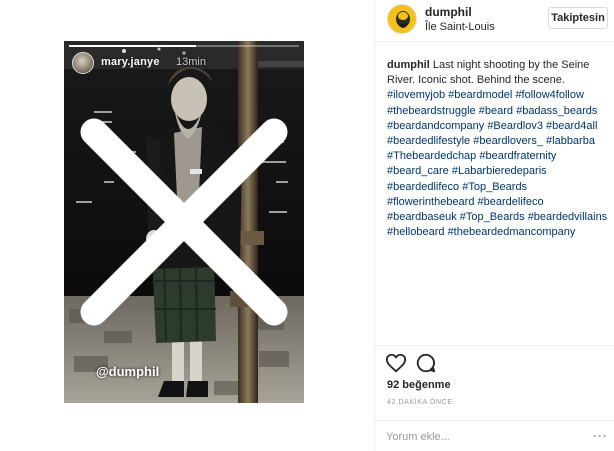 The image size is (614, 451). I want to click on comment-icon, so click(426, 363).